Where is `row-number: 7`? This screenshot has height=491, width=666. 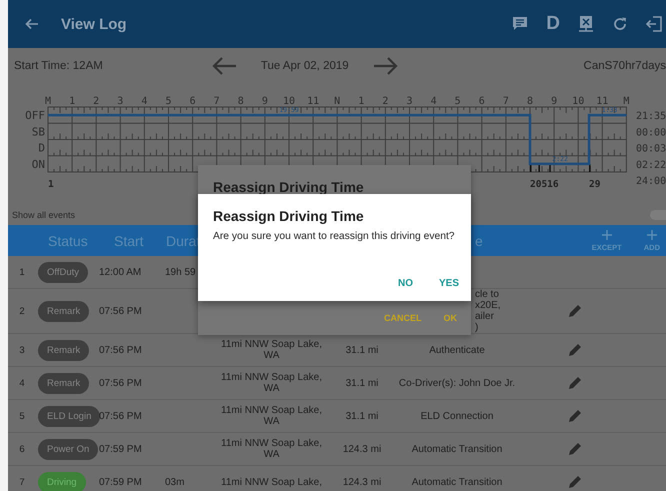 row-number: 7 is located at coordinates (22, 482).